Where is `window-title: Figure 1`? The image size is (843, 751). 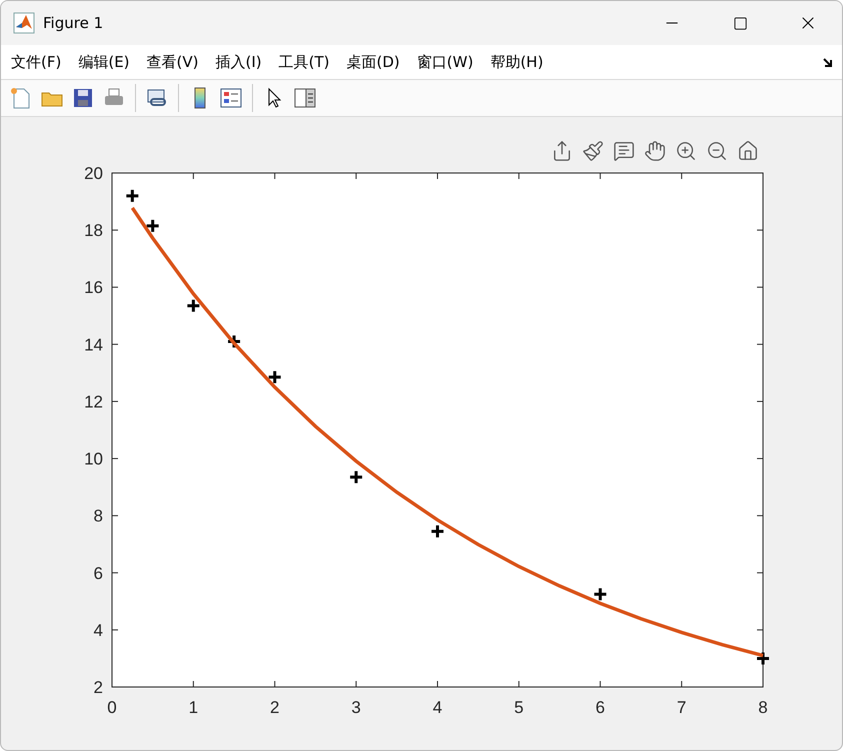 window-title: Figure 1 is located at coordinates (73, 23).